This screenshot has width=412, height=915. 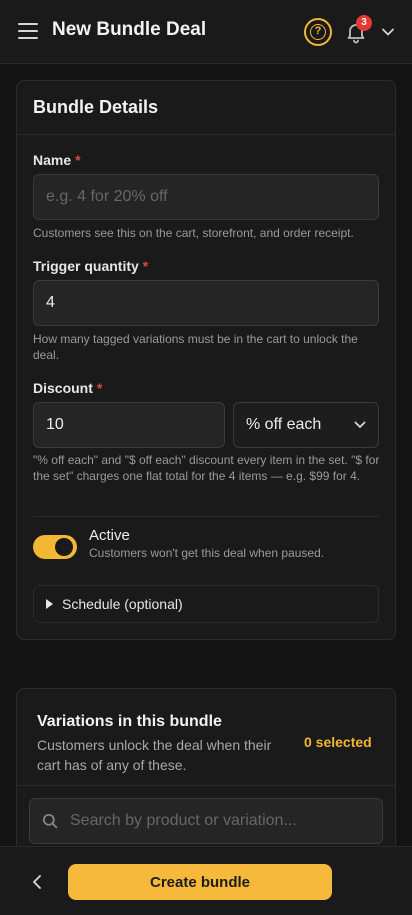 I want to click on trigger-quantity-label-text: Trigger quantity, so click(x=86, y=266).